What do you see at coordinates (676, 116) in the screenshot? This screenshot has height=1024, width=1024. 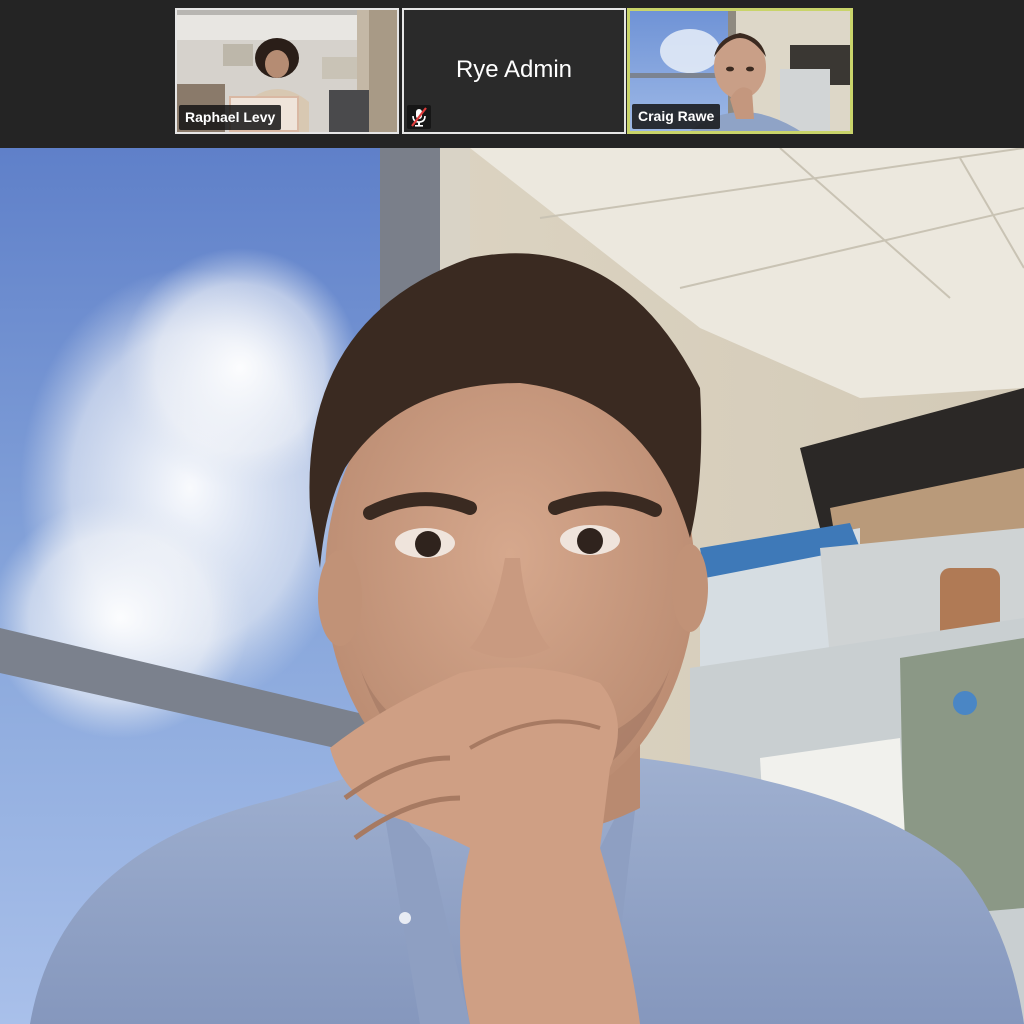 I see `participant-name-label: Craig Rawe` at bounding box center [676, 116].